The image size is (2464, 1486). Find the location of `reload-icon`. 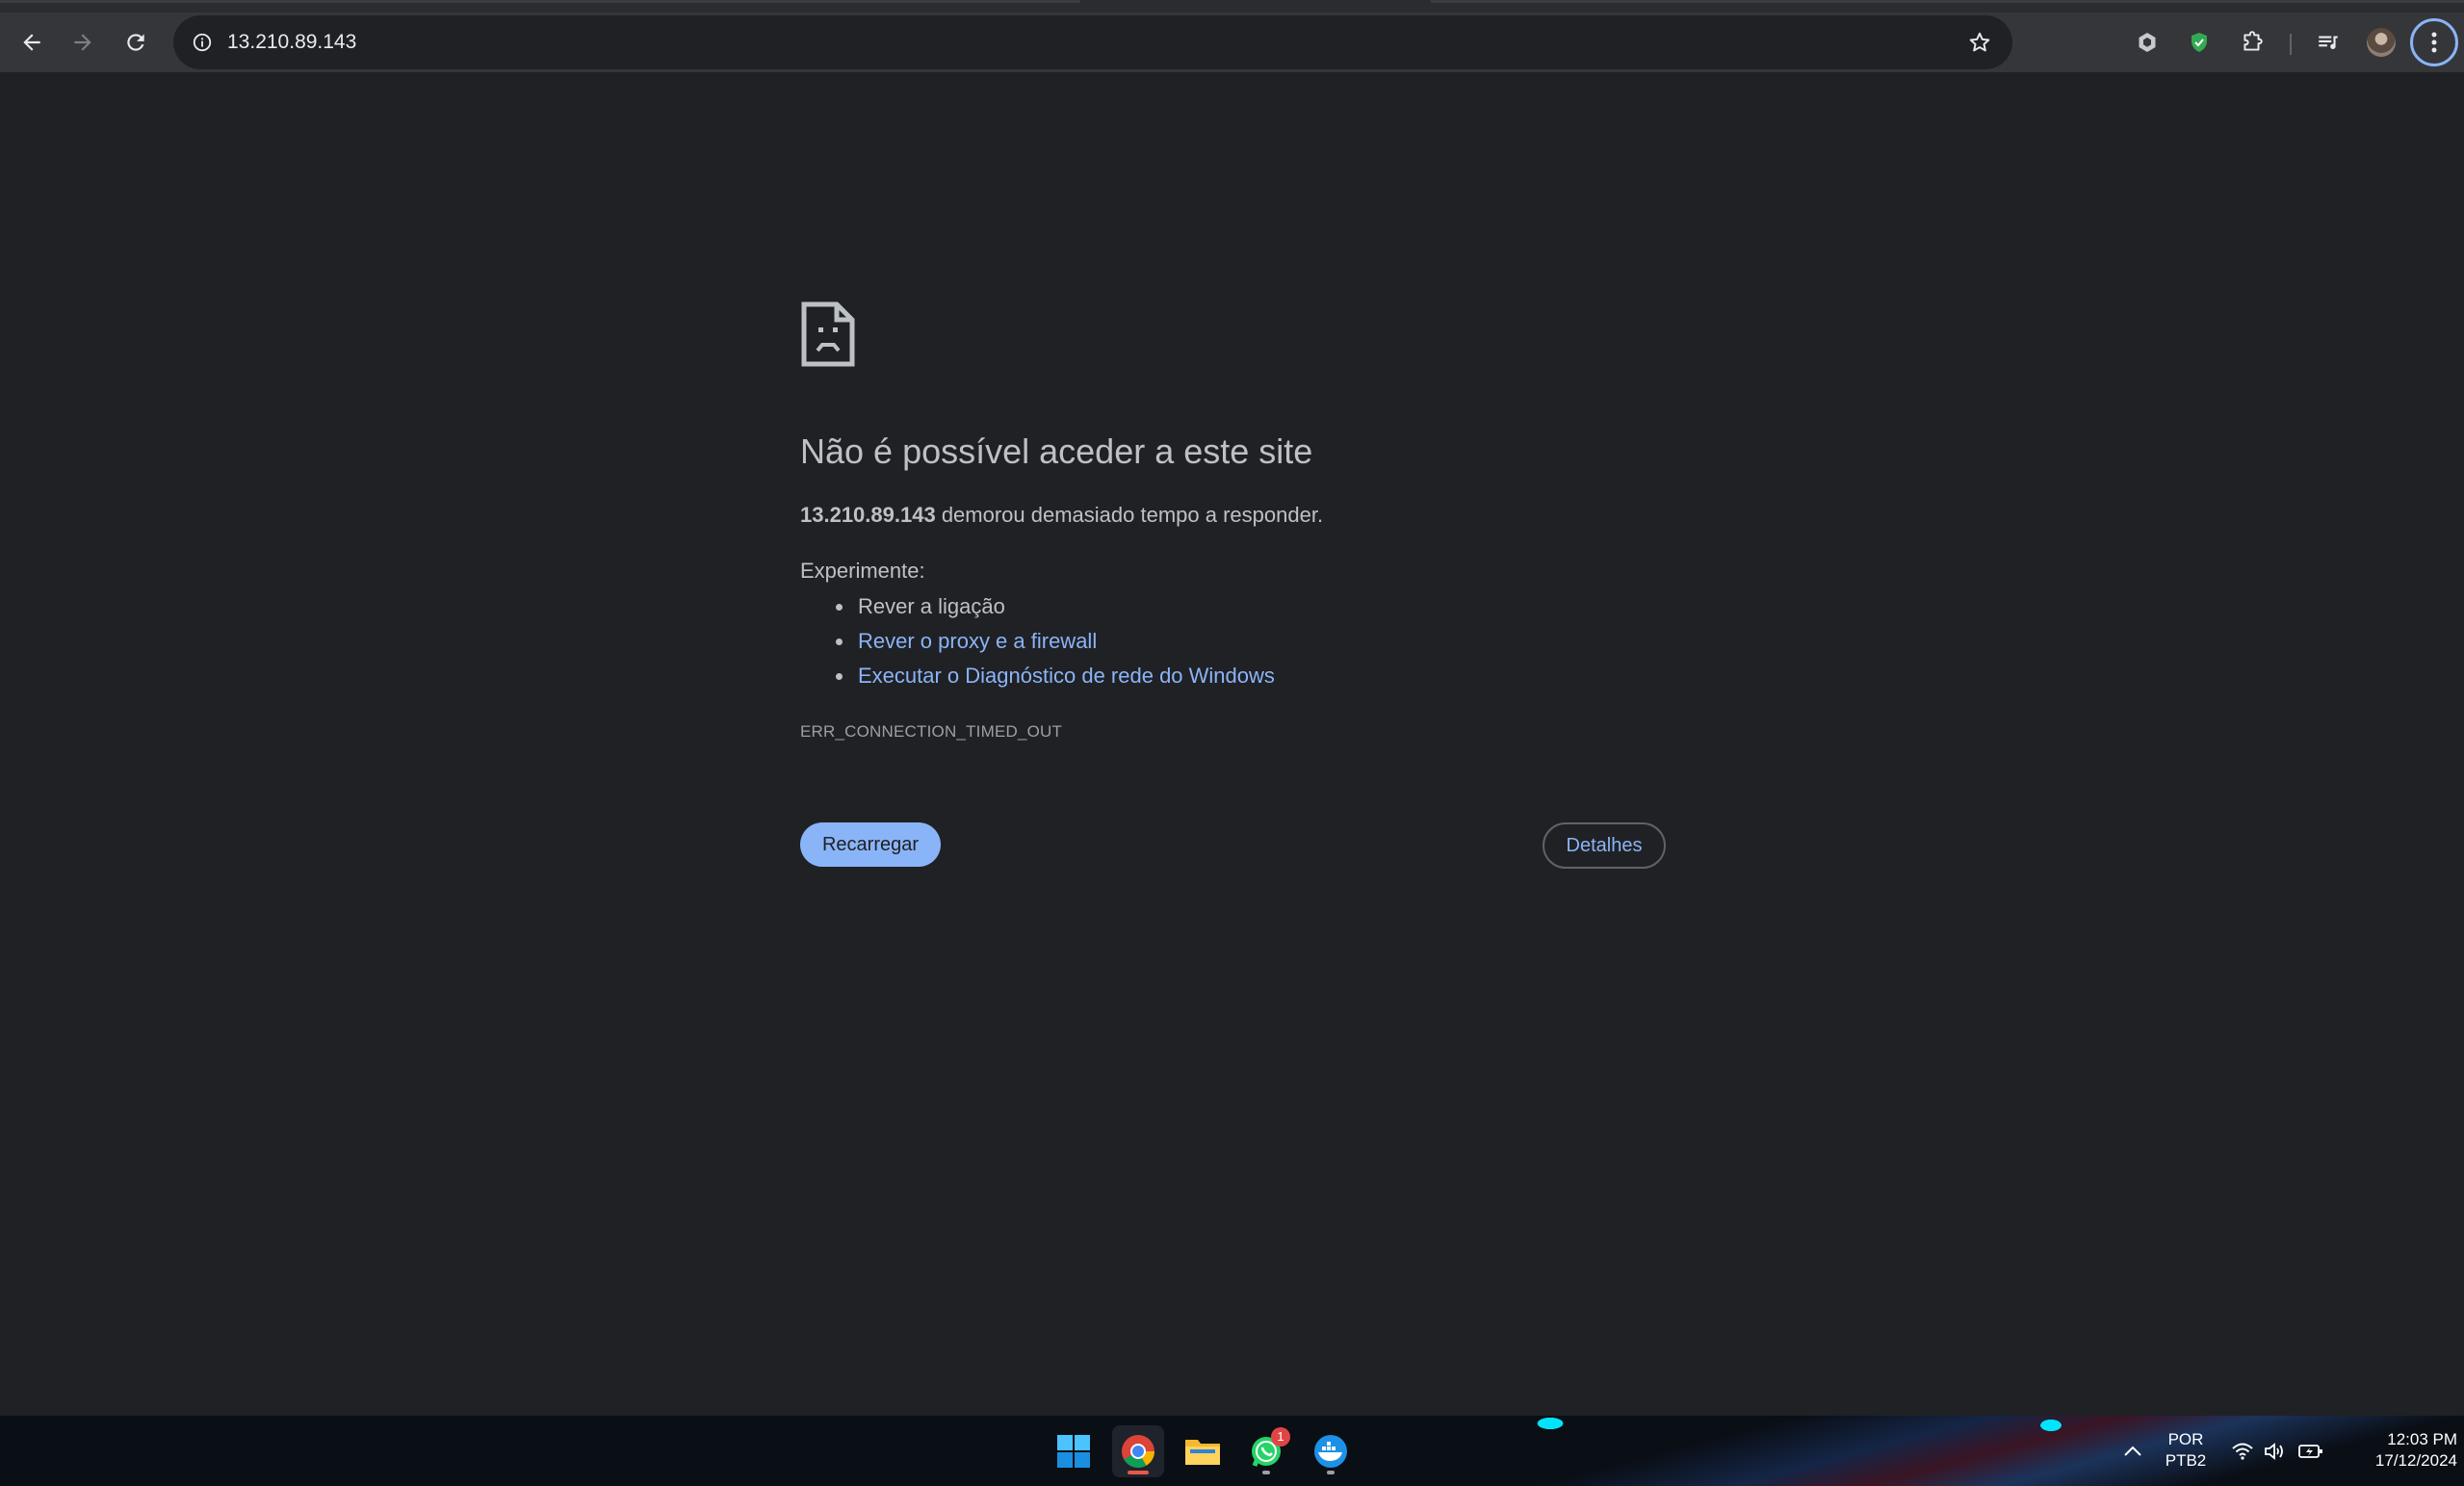

reload-icon is located at coordinates (135, 42).